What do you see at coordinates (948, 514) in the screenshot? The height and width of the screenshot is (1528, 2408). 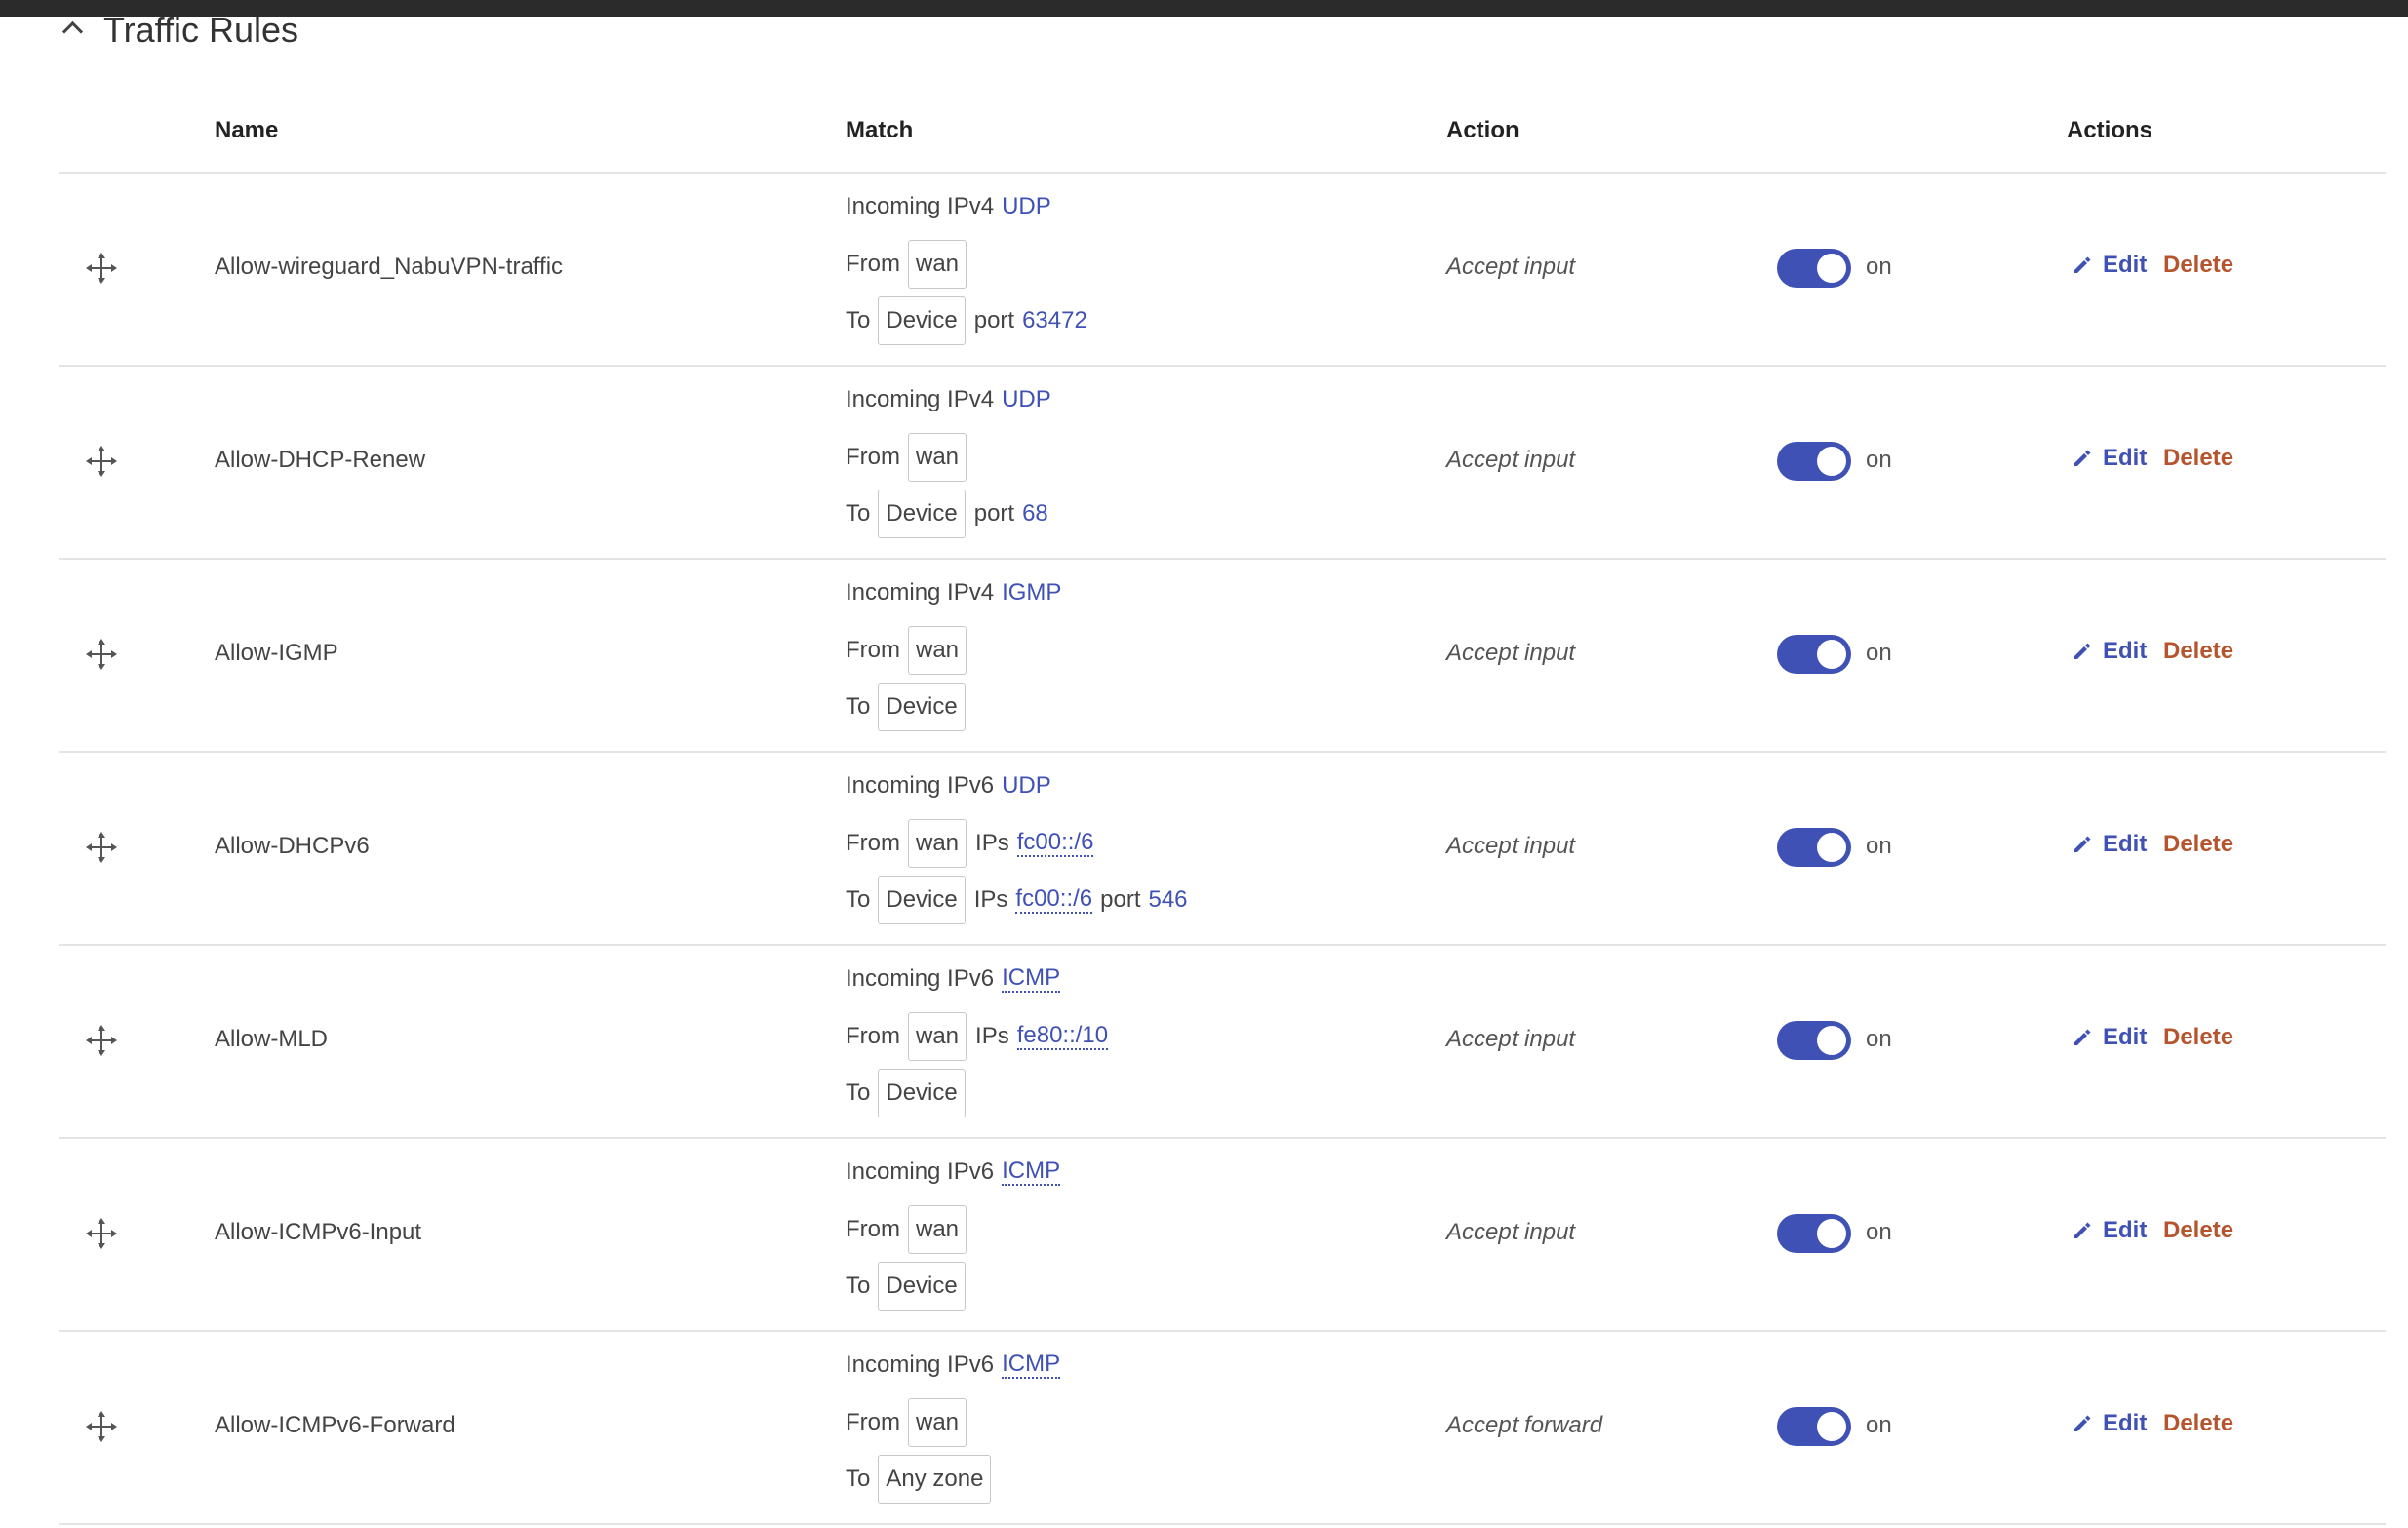 I see `match-to-line: To Device port 68` at bounding box center [948, 514].